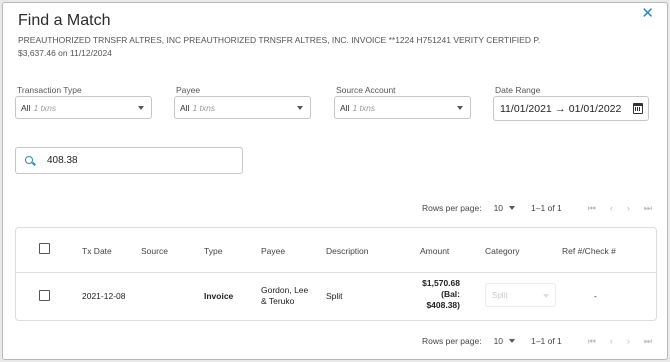 The height and width of the screenshot is (362, 670). I want to click on header-amount: Amount, so click(435, 251).